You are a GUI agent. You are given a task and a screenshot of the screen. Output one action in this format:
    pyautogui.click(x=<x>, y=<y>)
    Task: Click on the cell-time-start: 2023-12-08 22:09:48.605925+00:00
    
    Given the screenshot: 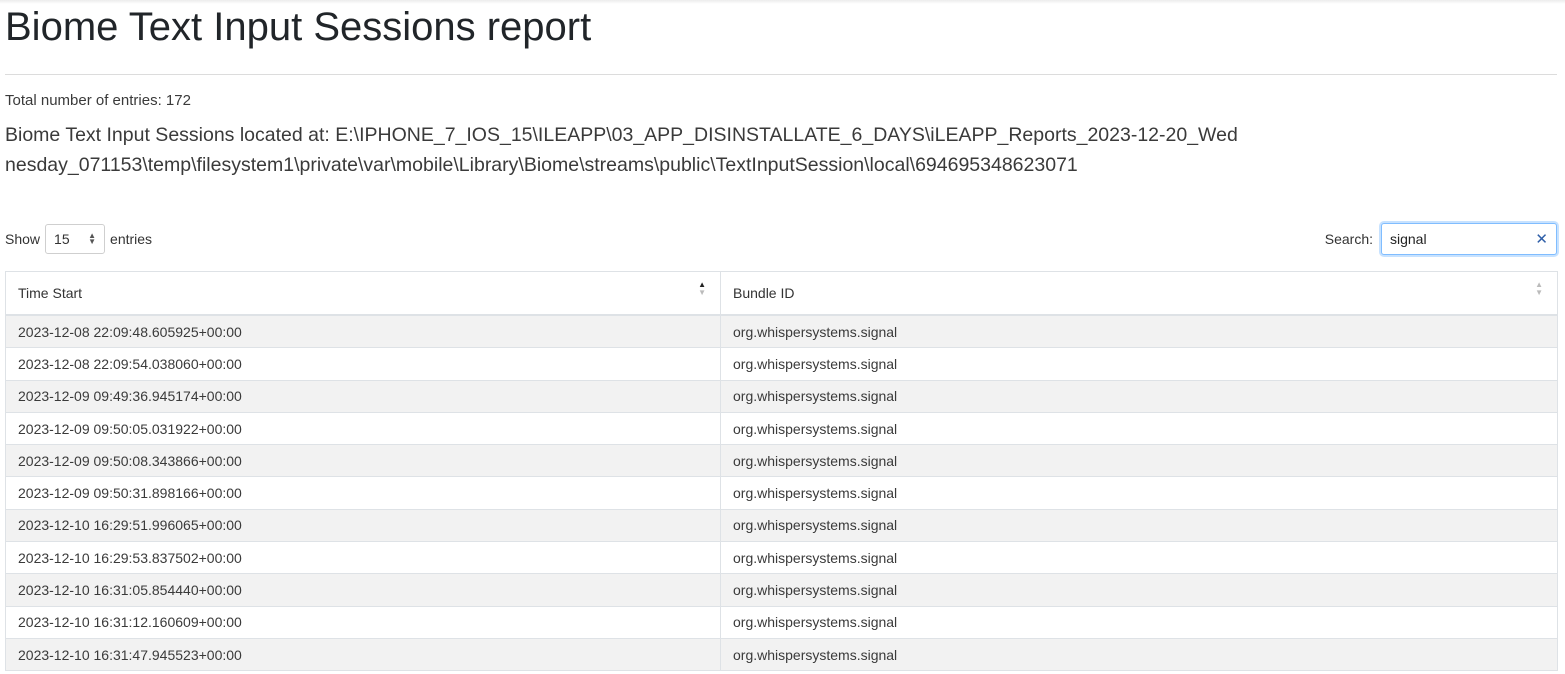 What is the action you would take?
    pyautogui.click(x=363, y=331)
    